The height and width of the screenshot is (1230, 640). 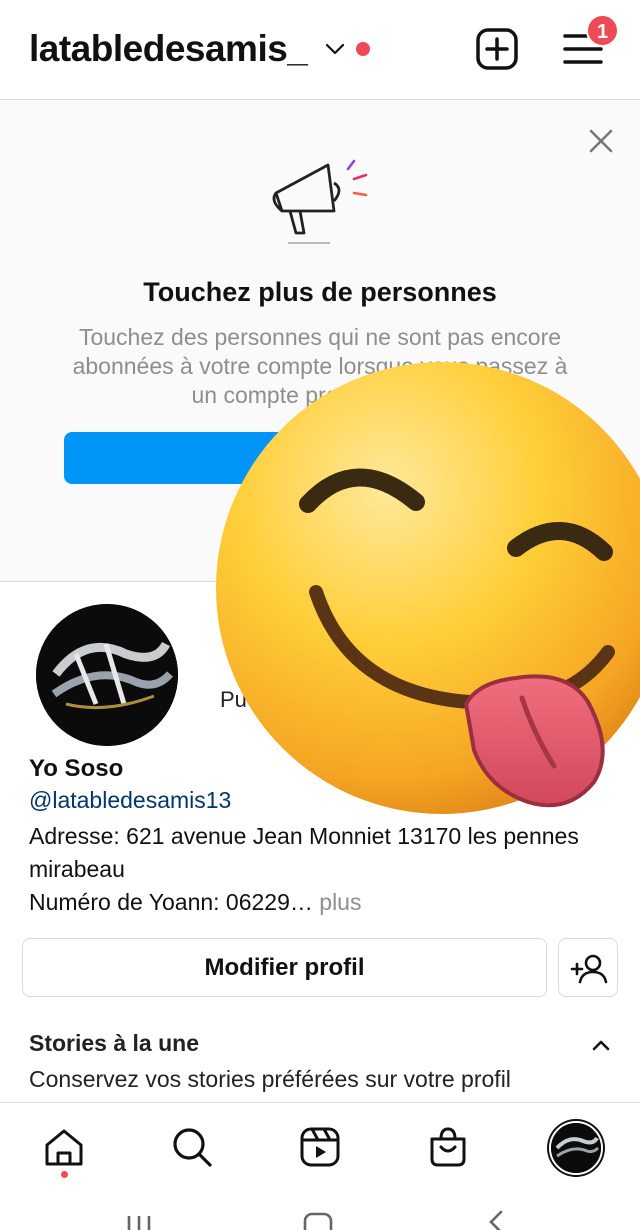 What do you see at coordinates (496, 1220) in the screenshot?
I see `back-icon` at bounding box center [496, 1220].